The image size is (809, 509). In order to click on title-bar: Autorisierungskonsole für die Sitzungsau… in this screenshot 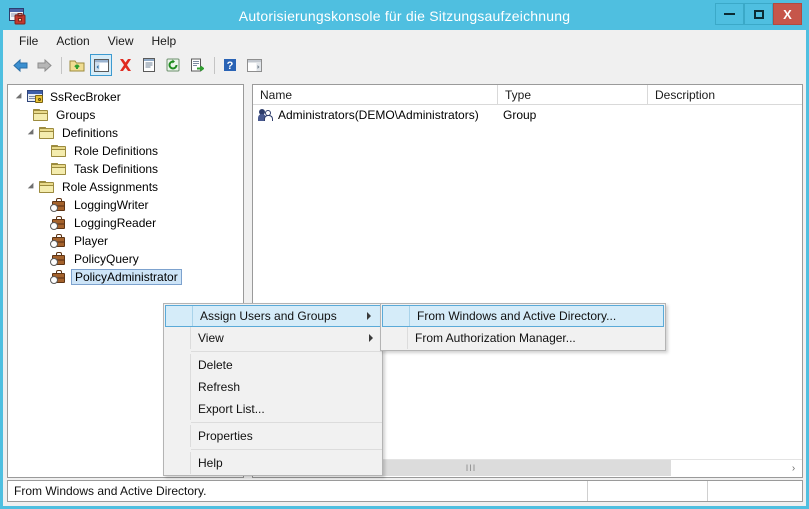, I will do `click(404, 16)`.